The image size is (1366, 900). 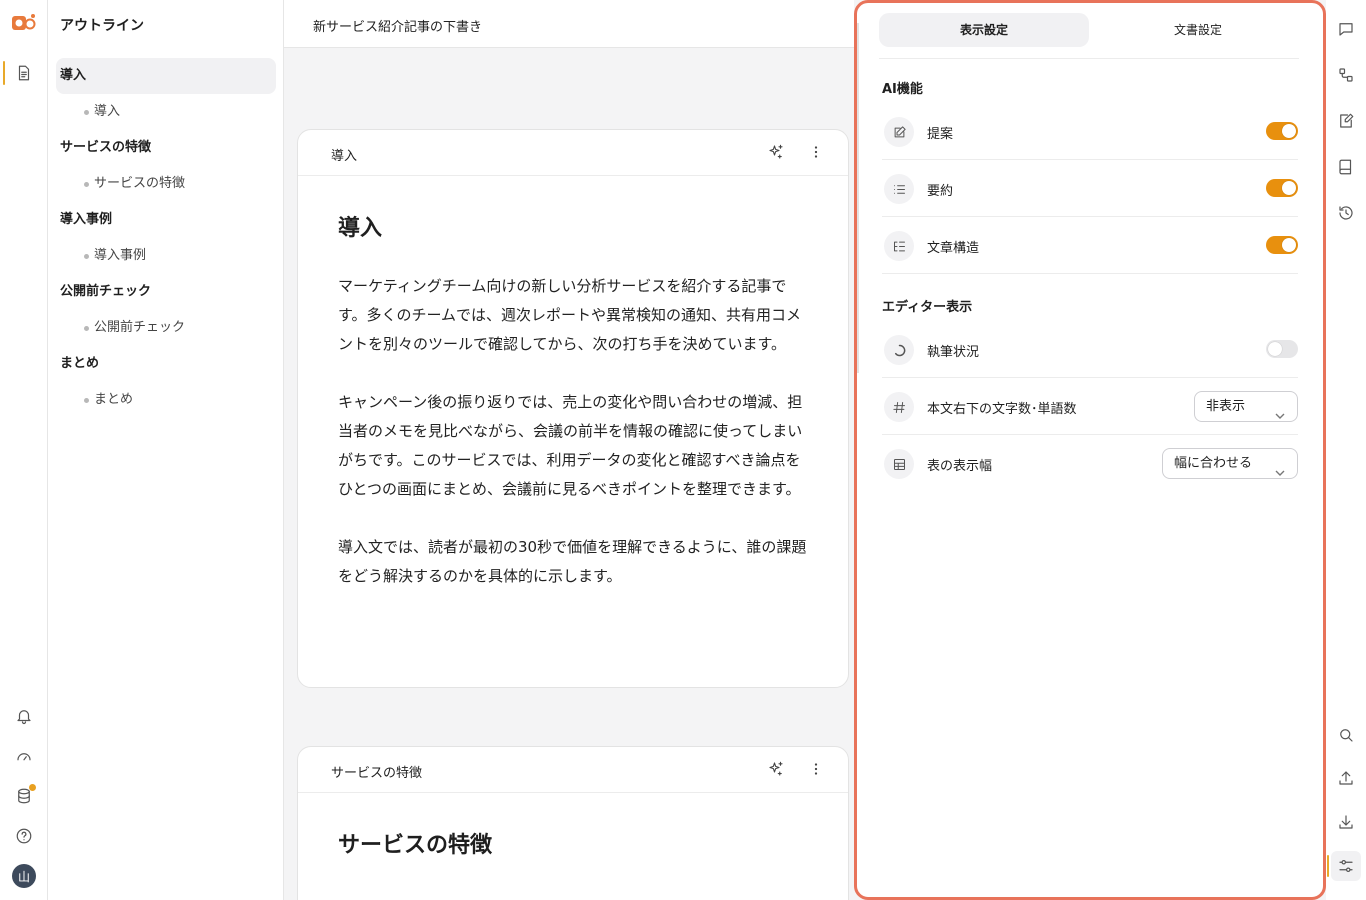 What do you see at coordinates (24, 716) in the screenshot?
I see `bell-icon` at bounding box center [24, 716].